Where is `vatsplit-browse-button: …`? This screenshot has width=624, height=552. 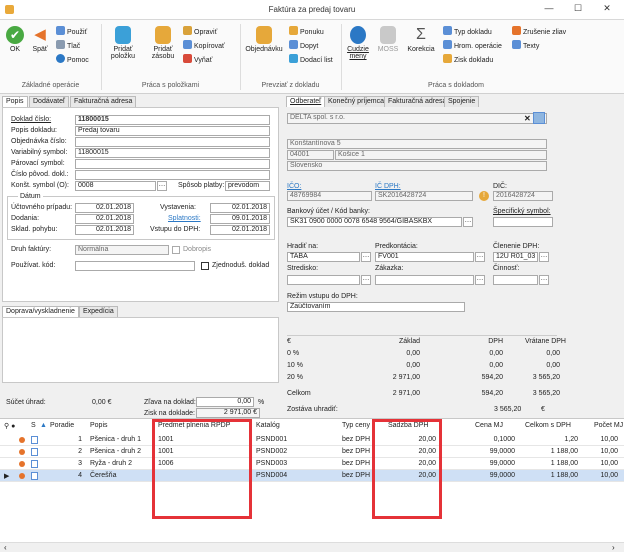
vatsplit-browse-button: … is located at coordinates (544, 257).